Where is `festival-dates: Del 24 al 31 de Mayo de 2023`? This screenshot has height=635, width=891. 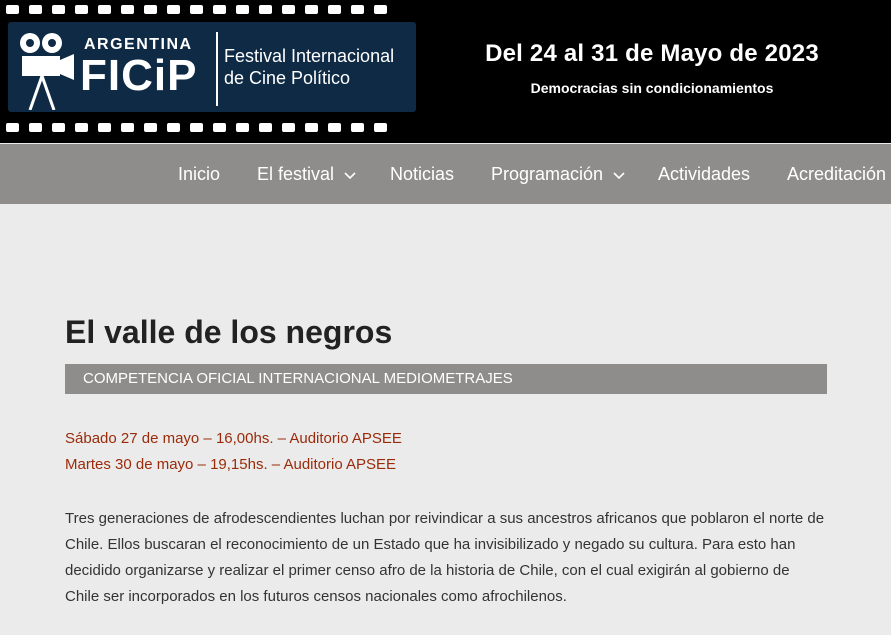
festival-dates: Del 24 al 31 de Mayo de 2023 is located at coordinates (652, 53).